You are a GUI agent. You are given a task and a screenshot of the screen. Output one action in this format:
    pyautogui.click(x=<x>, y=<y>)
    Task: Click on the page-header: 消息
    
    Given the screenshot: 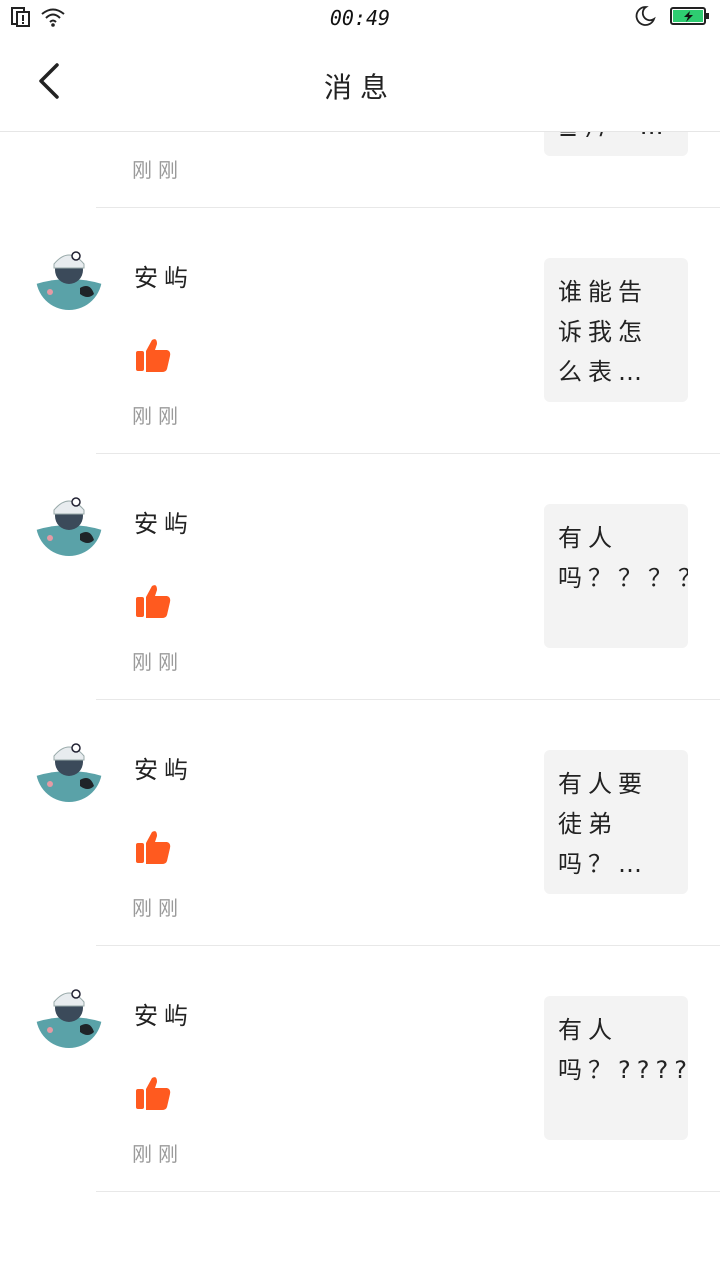 What is the action you would take?
    pyautogui.click(x=360, y=84)
    